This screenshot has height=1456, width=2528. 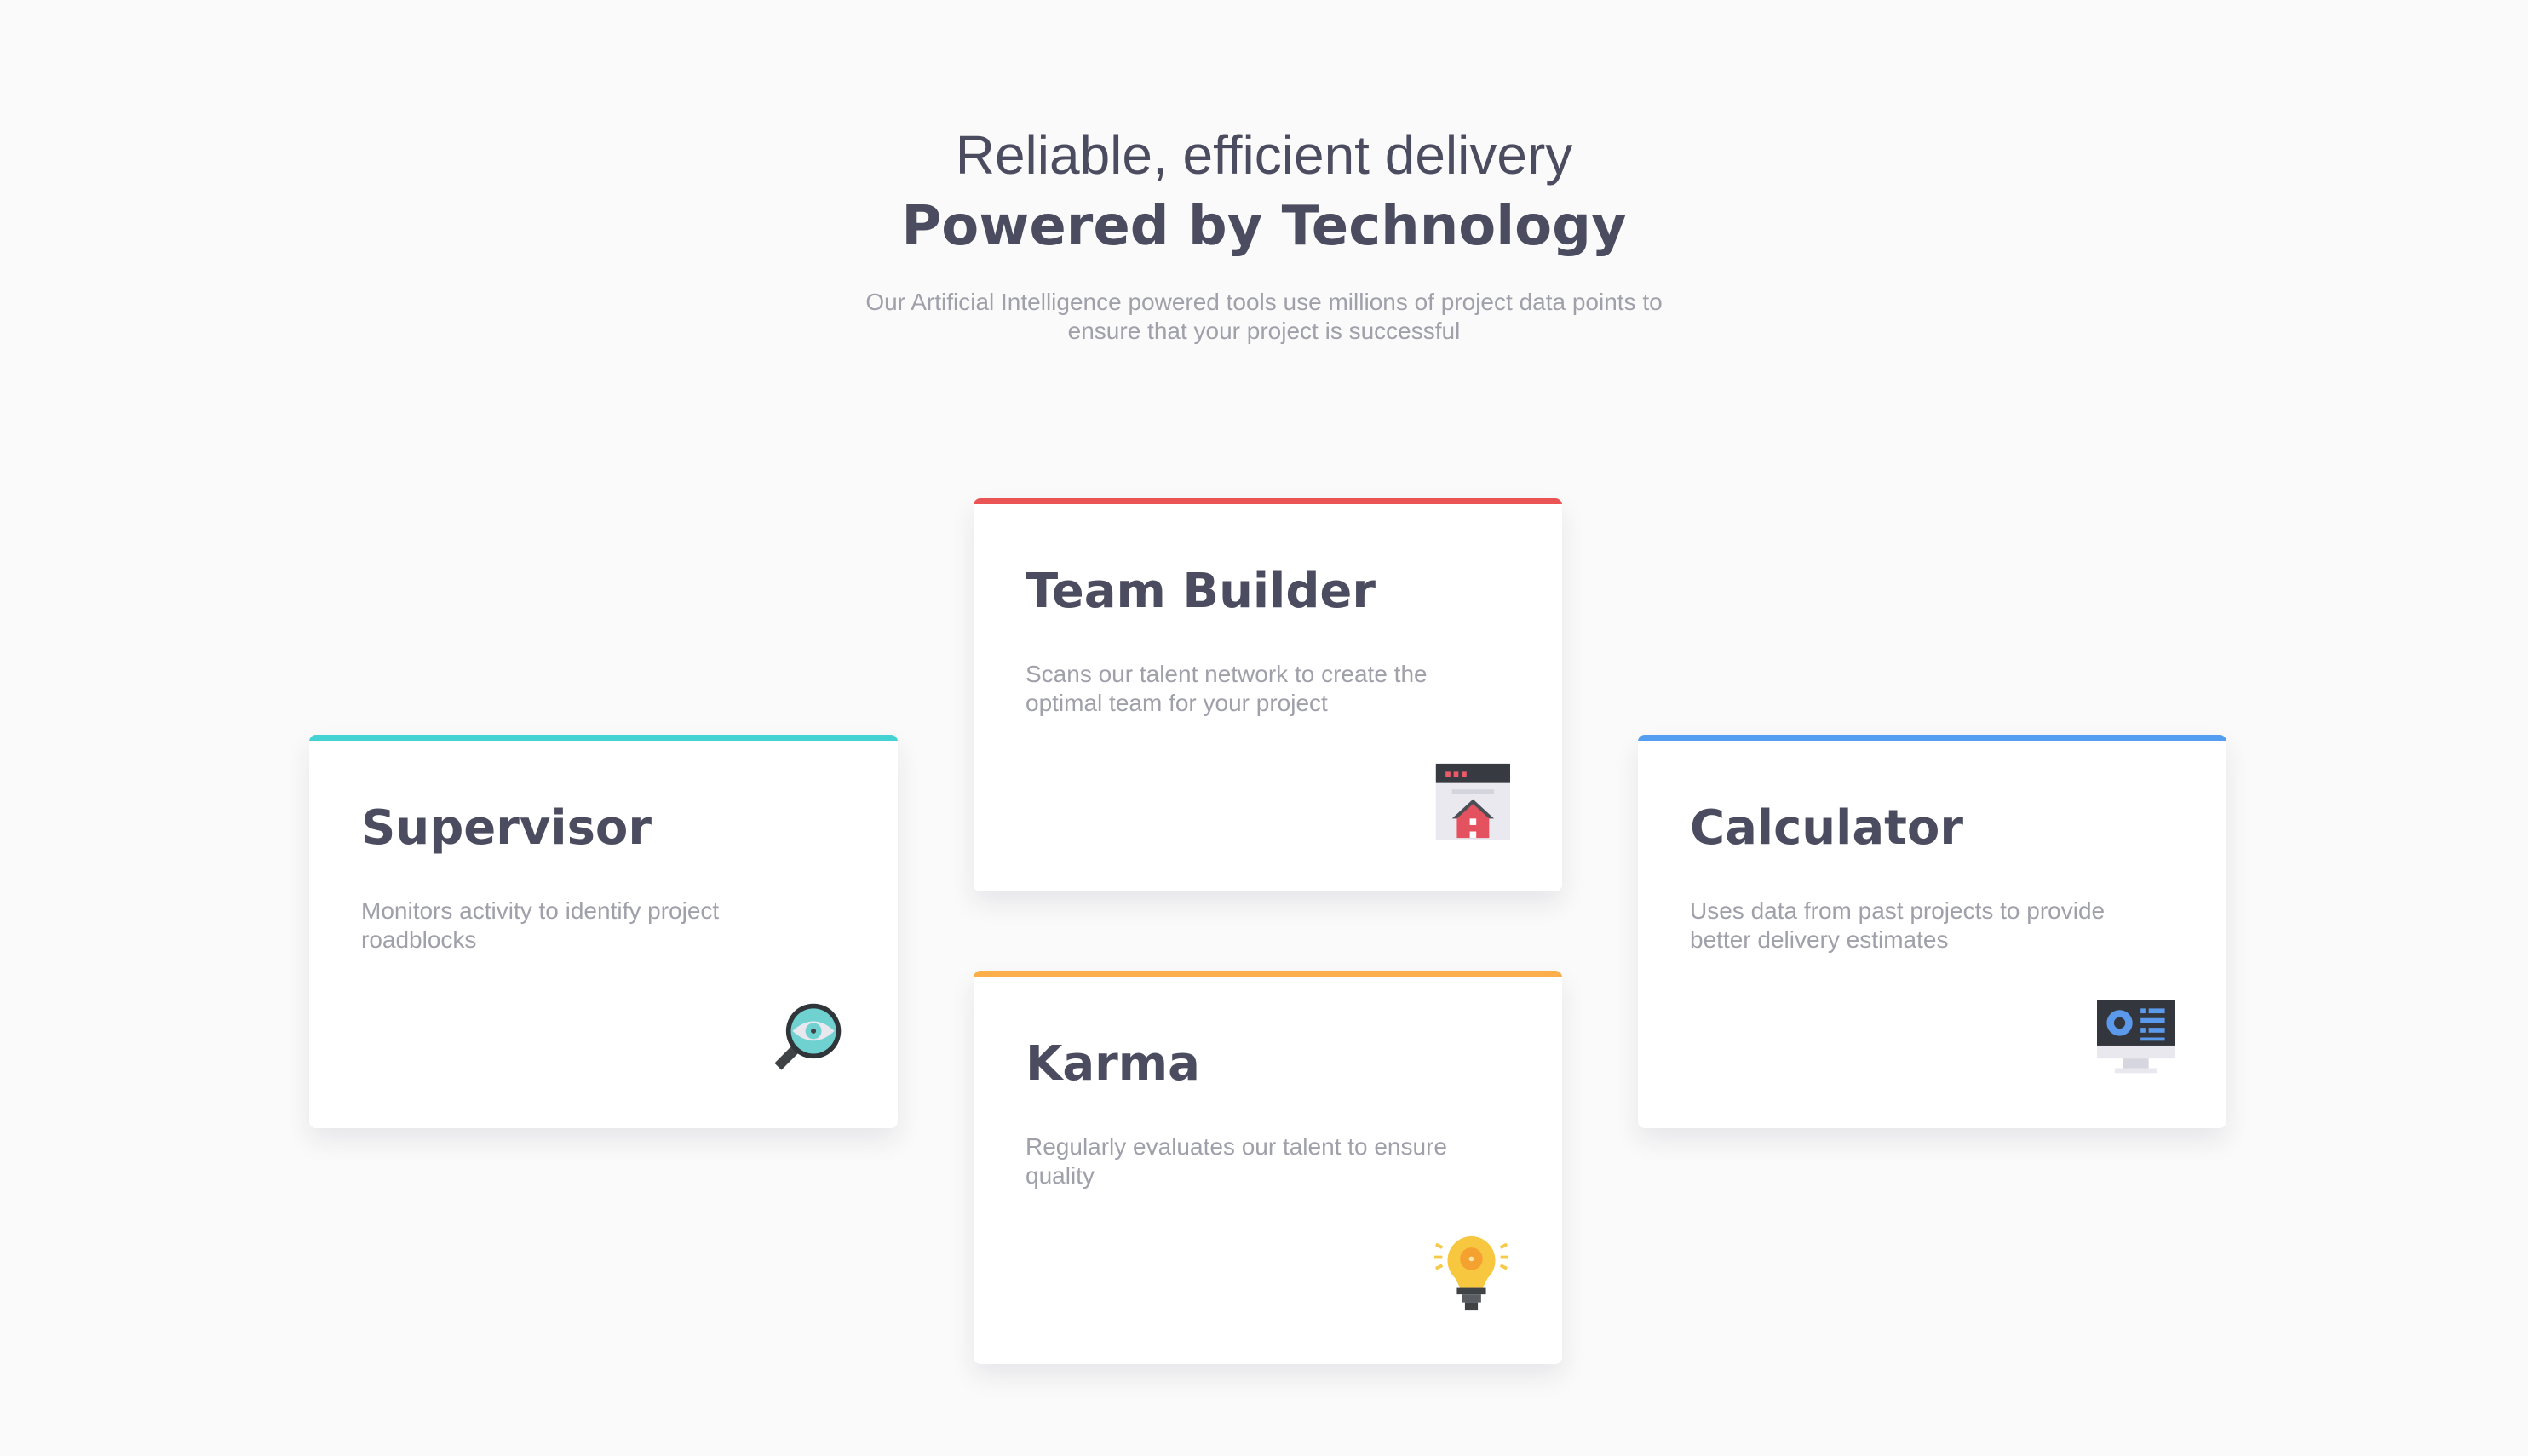 I want to click on card-title: Karma, so click(x=1113, y=1064).